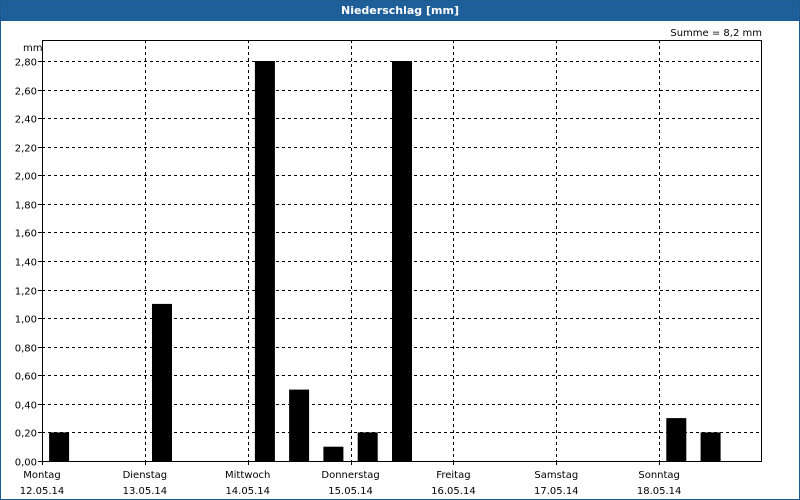  Describe the element at coordinates (32, 48) in the screenshot. I see `y-unit-label: mm` at that location.